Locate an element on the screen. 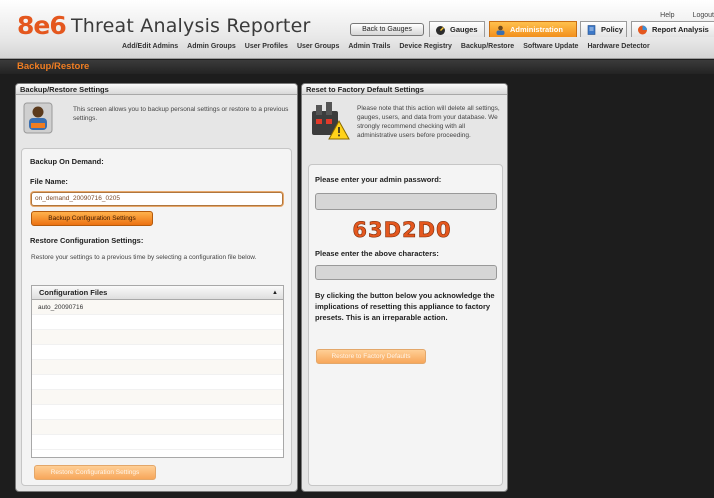 The width and height of the screenshot is (714, 498). restore-factory-defaults-button: Restore to Factory Defaults is located at coordinates (371, 356).